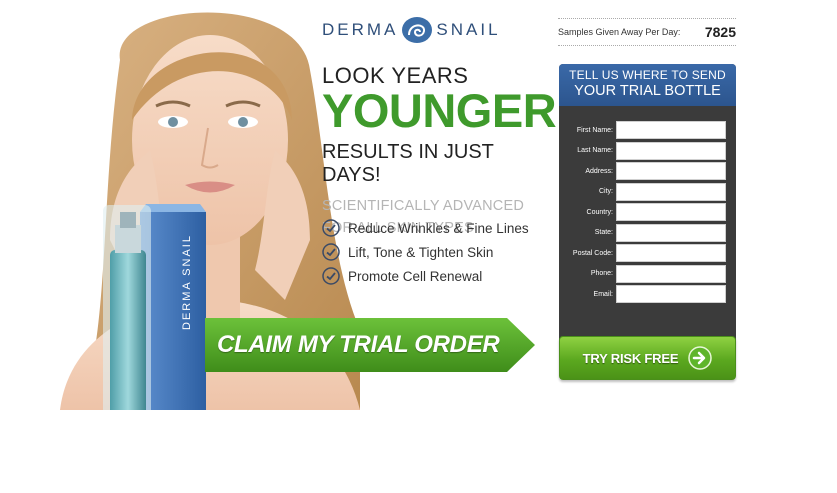  What do you see at coordinates (647, 91) in the screenshot?
I see `form-header-line2: YOUR TRIAL BOTTLE` at bounding box center [647, 91].